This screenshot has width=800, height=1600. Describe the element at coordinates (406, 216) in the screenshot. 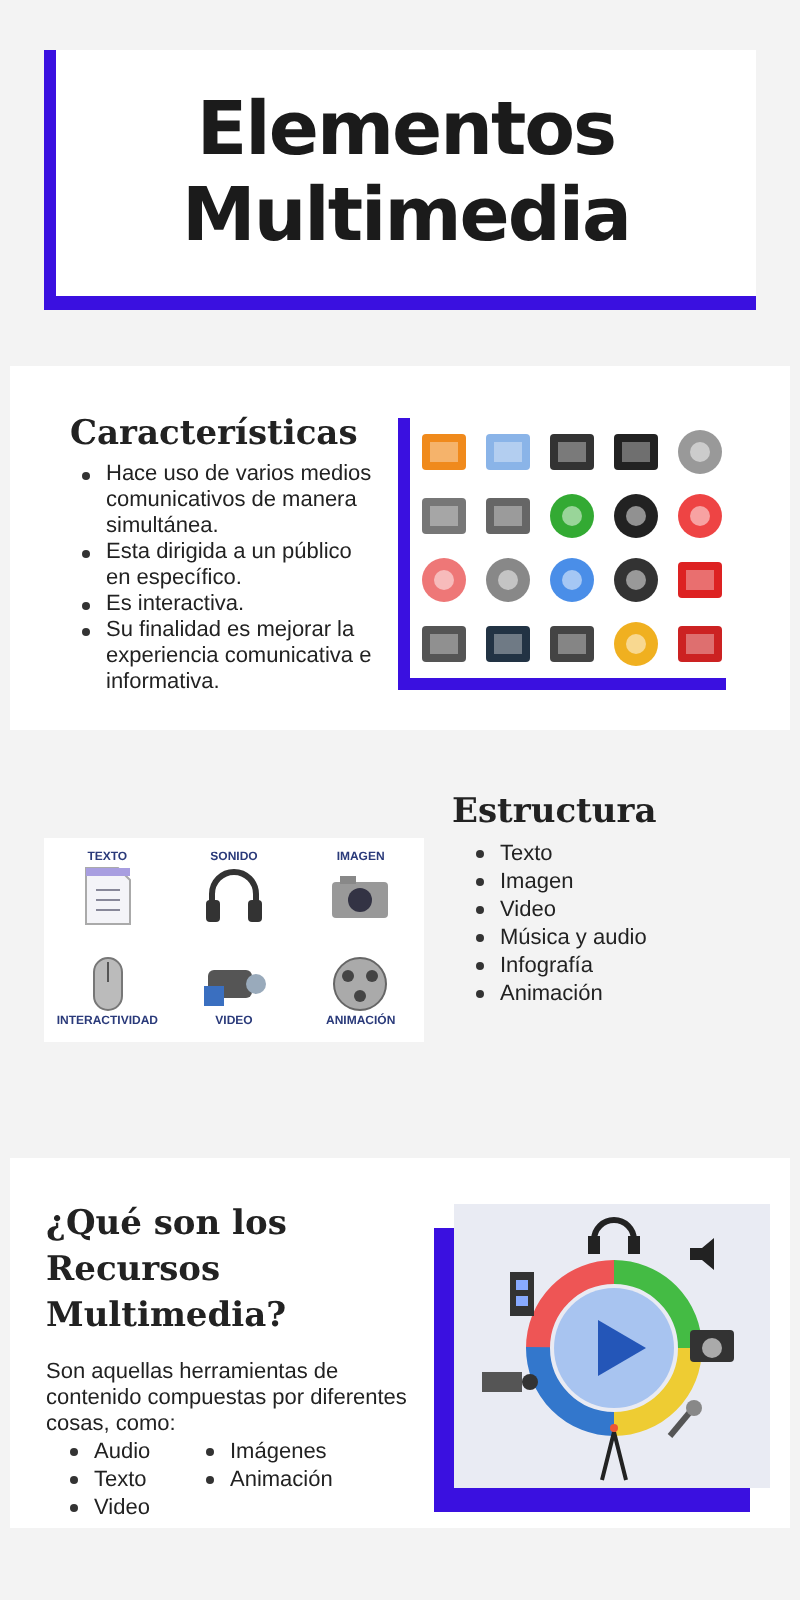

I see `page-title: Multimedia` at that location.